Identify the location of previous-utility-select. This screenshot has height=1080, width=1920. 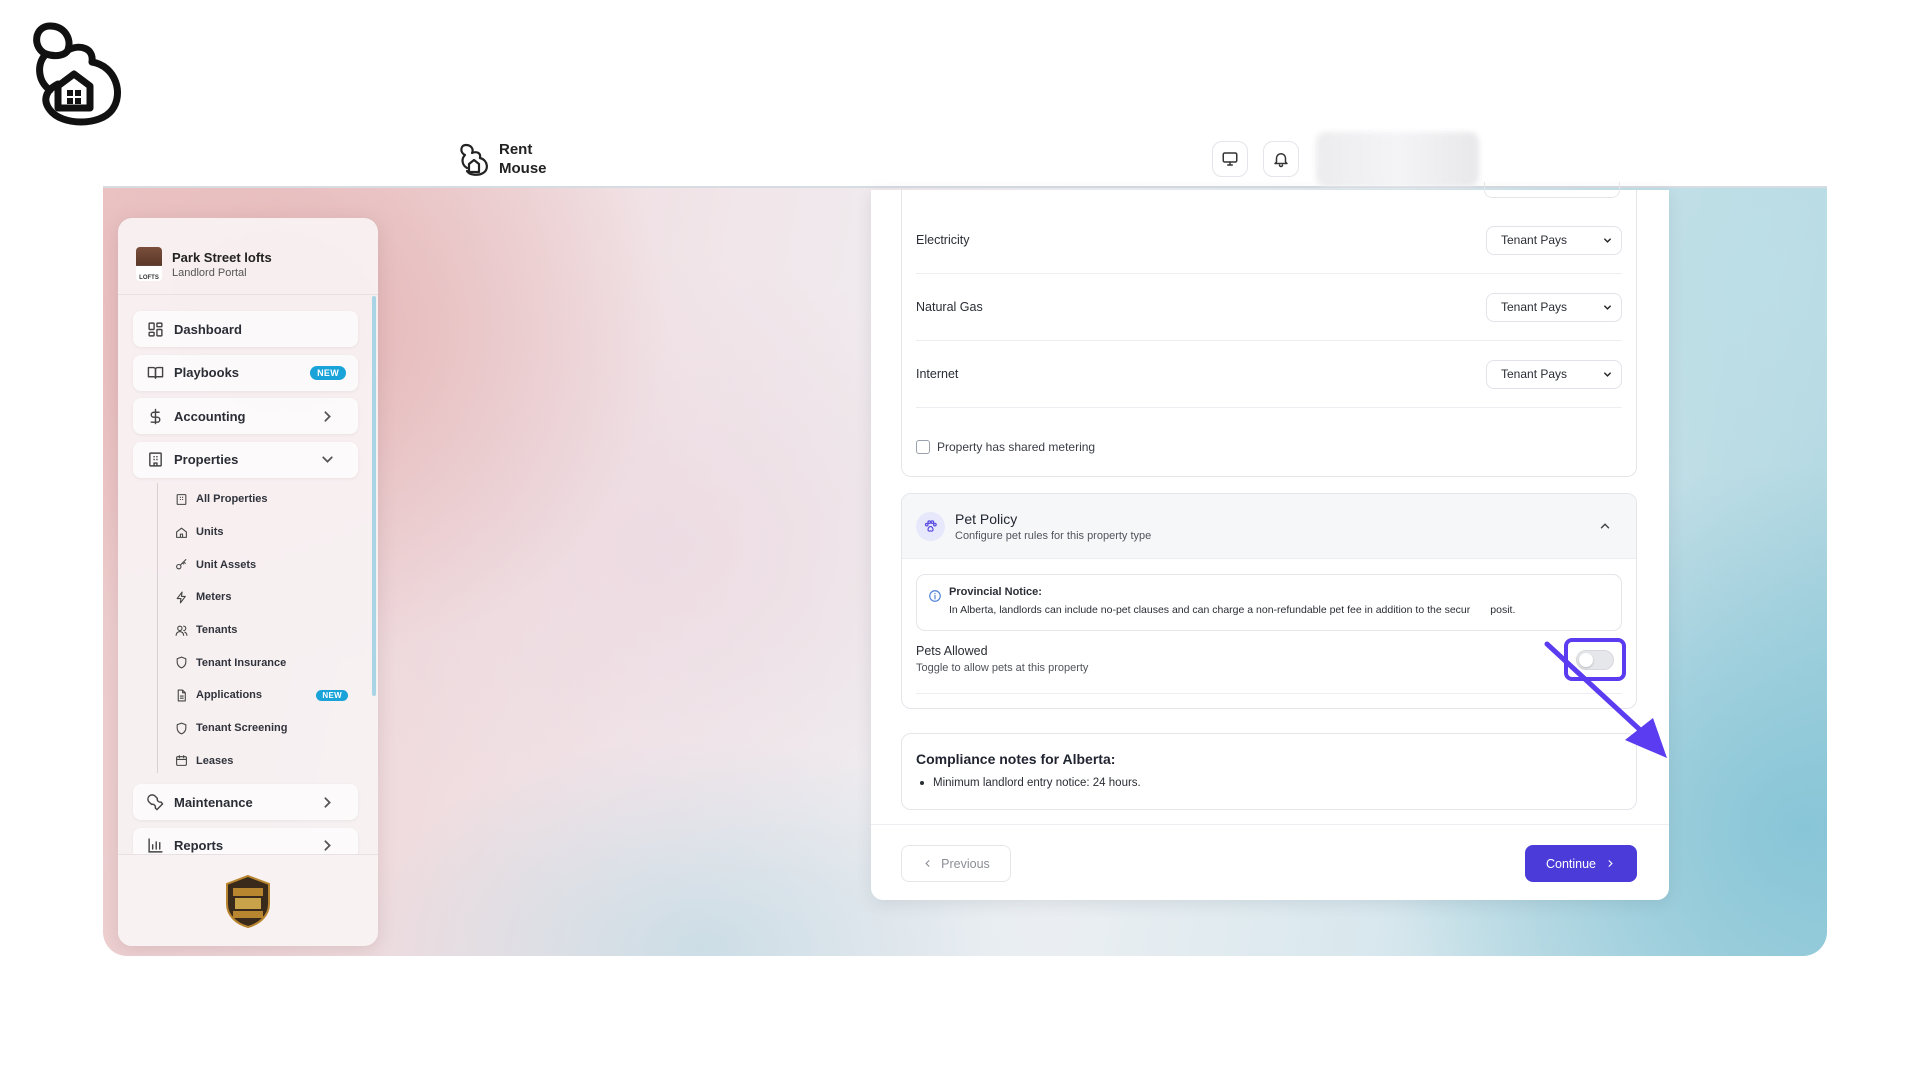
(1552, 190).